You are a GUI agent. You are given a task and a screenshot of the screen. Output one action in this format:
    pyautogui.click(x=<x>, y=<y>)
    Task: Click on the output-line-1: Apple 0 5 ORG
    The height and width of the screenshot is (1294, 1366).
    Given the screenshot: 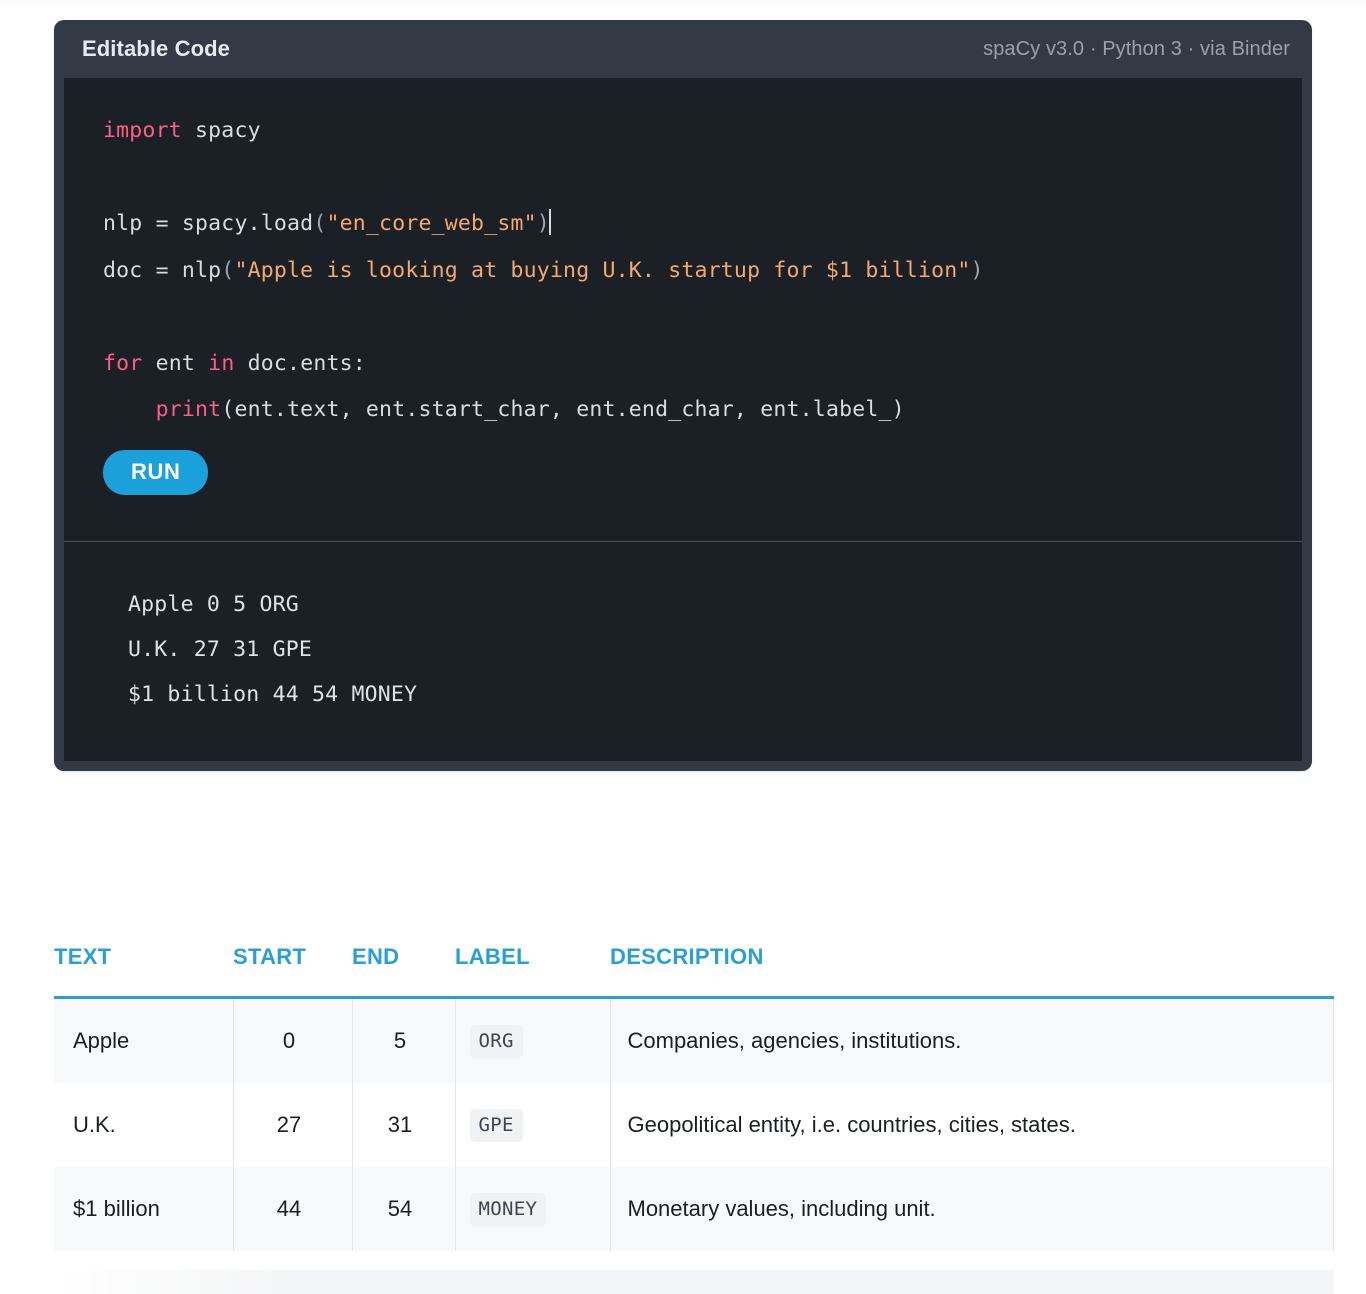 What is the action you would take?
    pyautogui.click(x=213, y=604)
    